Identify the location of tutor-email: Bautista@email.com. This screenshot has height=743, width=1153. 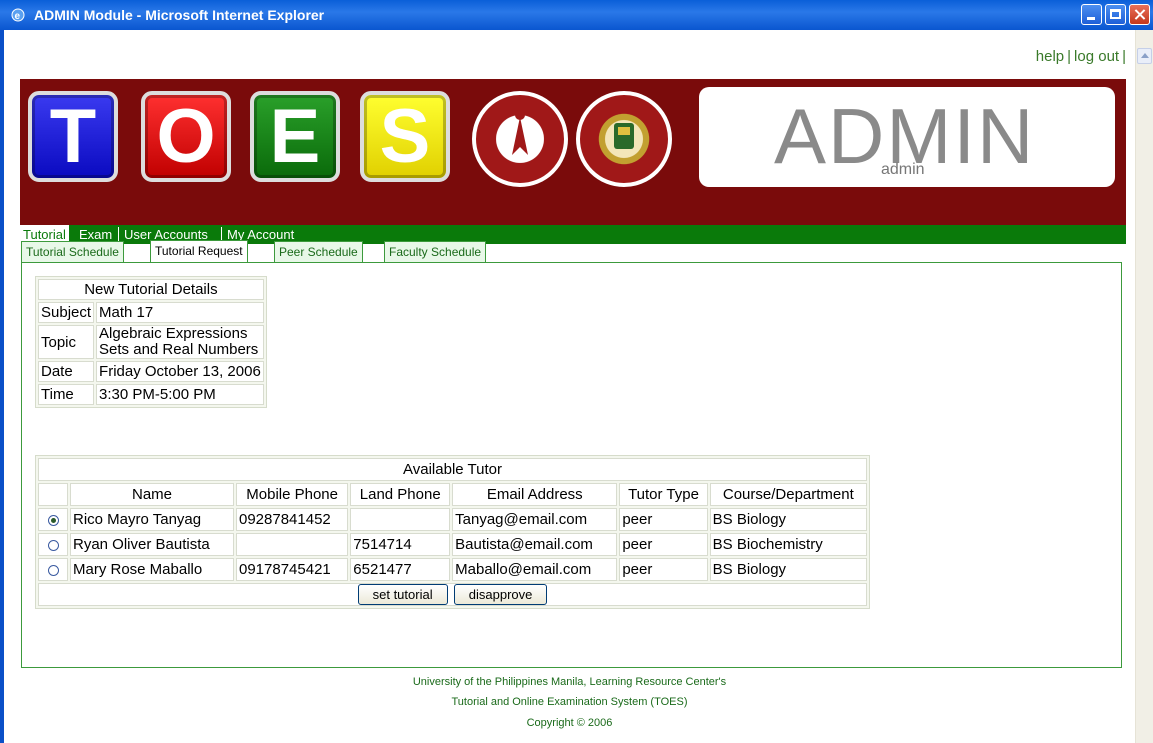
(535, 544).